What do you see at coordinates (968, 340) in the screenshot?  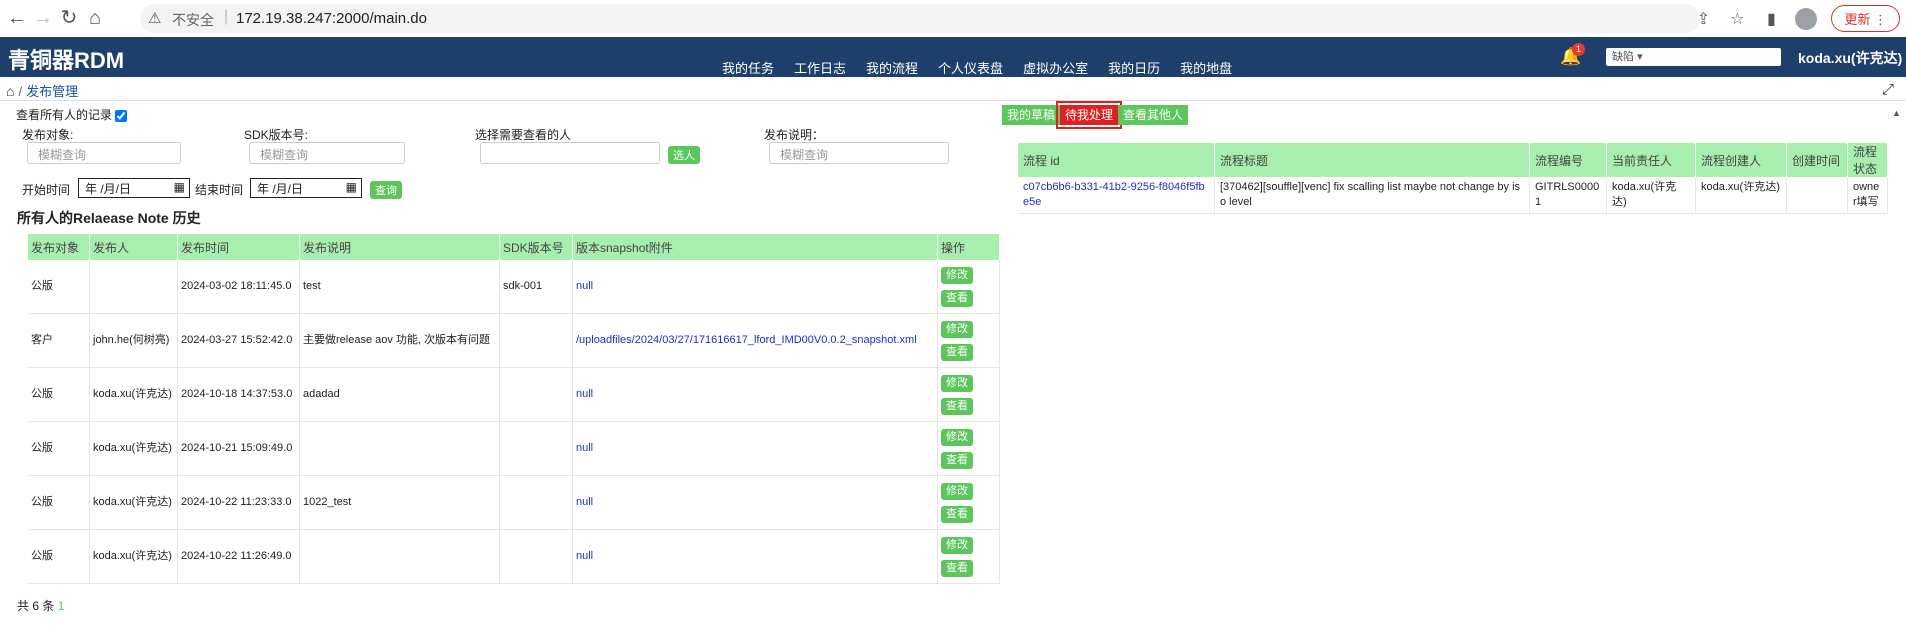 I see `cell-actions: 修改 查看` at bounding box center [968, 340].